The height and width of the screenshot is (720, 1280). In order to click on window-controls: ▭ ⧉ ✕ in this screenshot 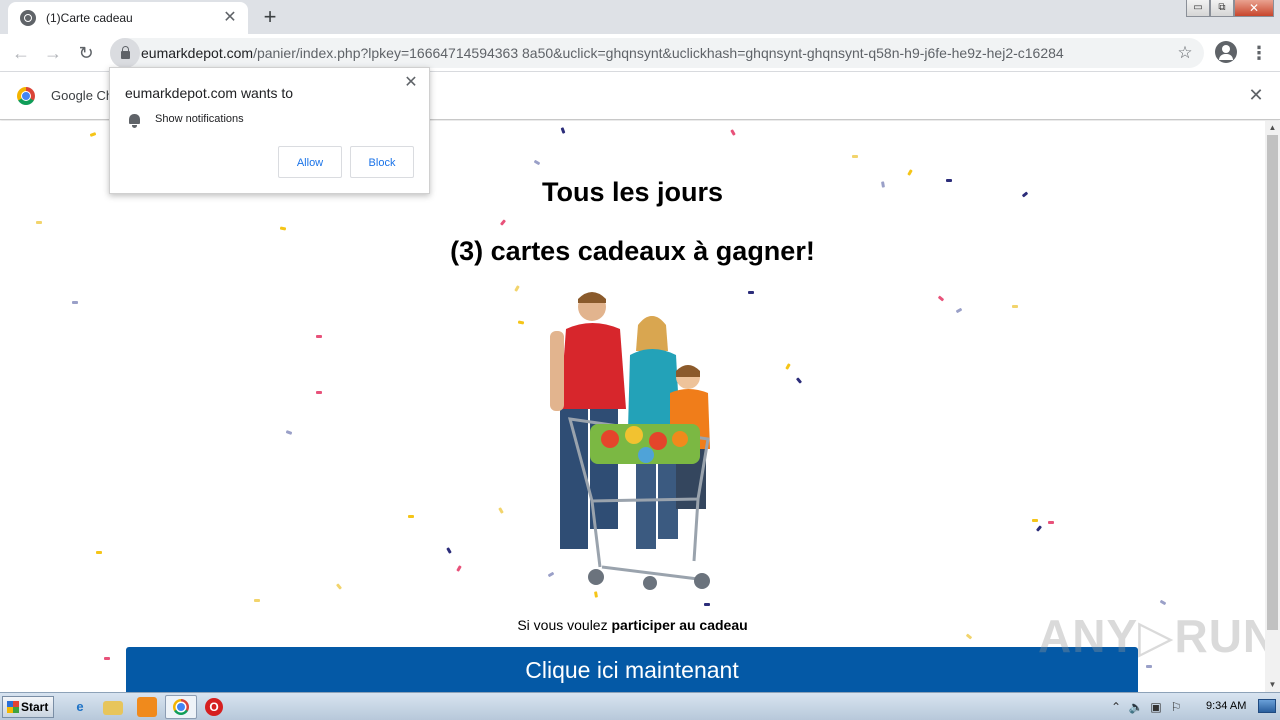, I will do `click(1230, 9)`.